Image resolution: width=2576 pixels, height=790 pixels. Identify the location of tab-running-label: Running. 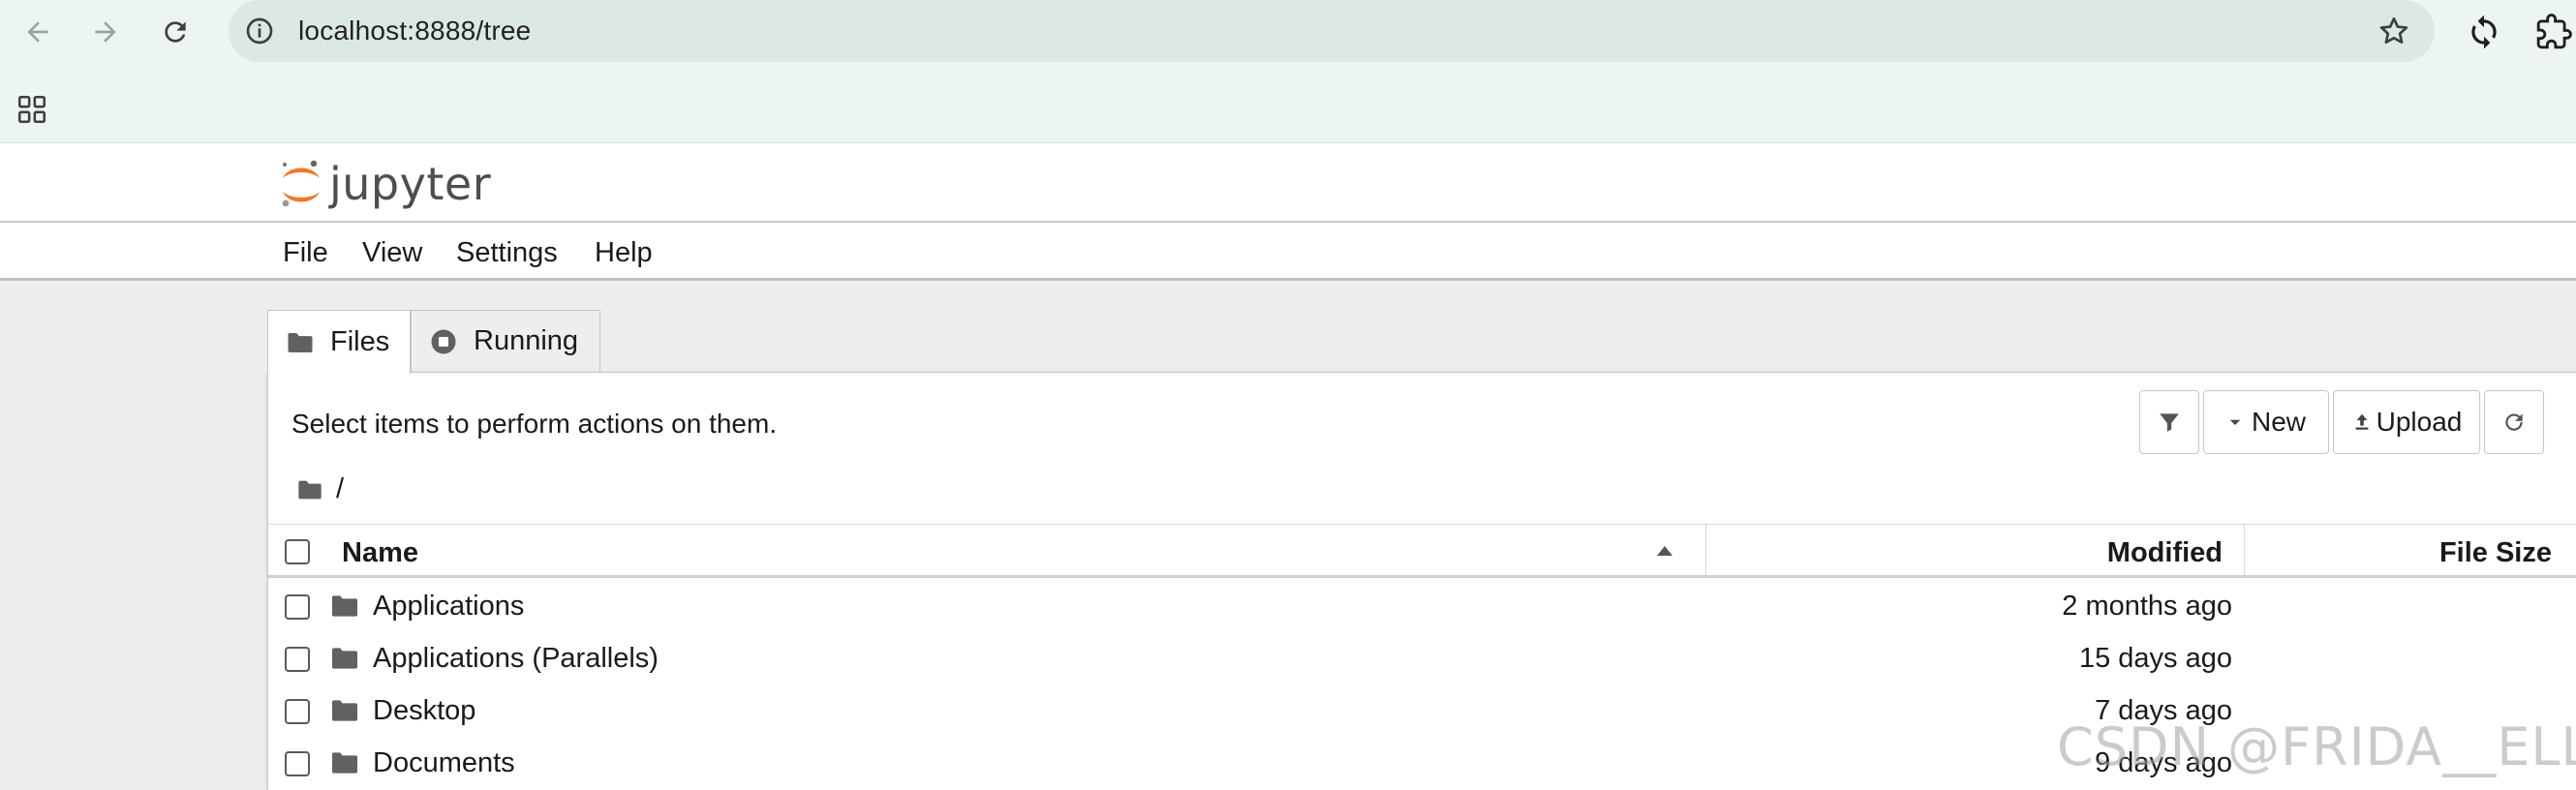
(526, 340).